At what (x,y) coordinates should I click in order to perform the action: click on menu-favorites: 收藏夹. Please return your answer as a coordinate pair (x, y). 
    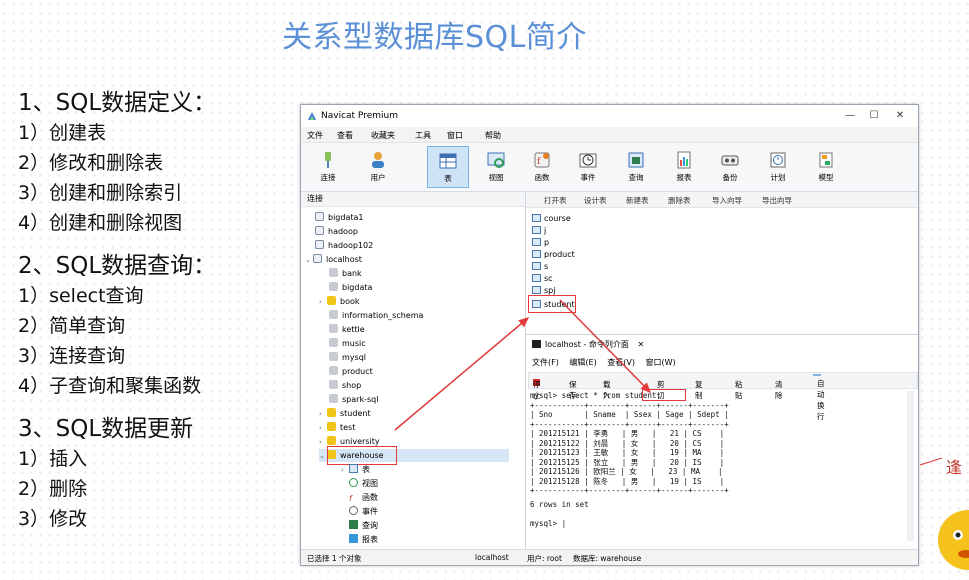
    Looking at the image, I should click on (383, 135).